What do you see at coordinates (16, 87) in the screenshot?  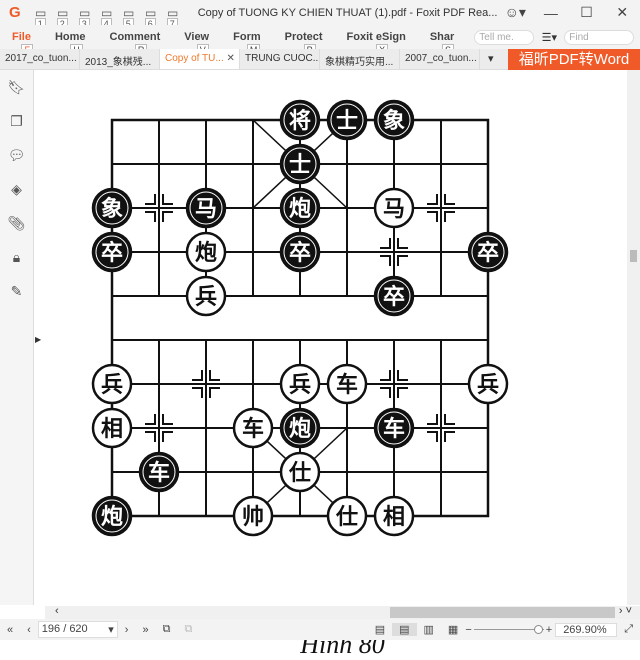 I see `bookmark-icon: 🔖︎` at bounding box center [16, 87].